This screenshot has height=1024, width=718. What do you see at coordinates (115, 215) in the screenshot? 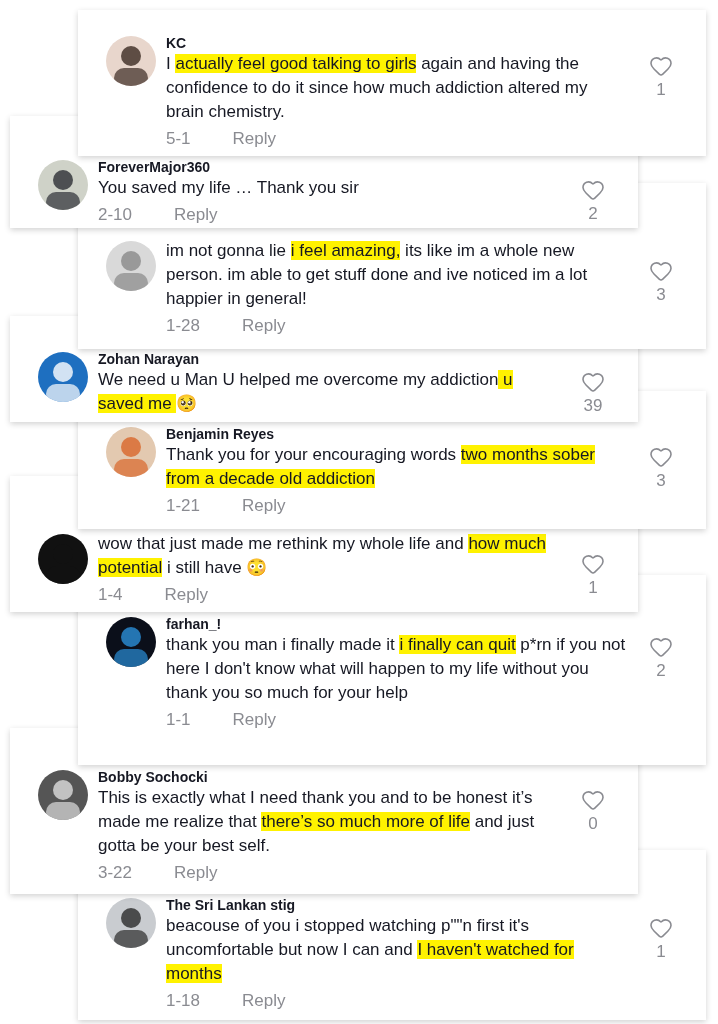
I see `comment-date: 2-10` at bounding box center [115, 215].